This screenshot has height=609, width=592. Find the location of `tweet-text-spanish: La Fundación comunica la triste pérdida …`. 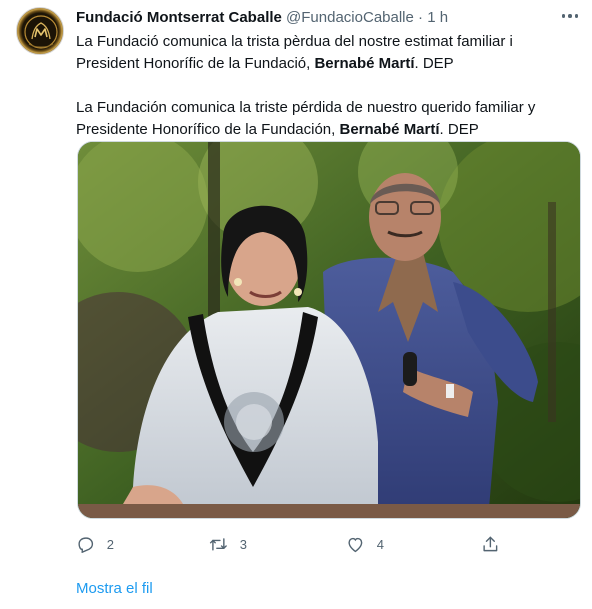

tweet-text-spanish: La Fundación comunica la triste pérdida … is located at coordinates (326, 119).